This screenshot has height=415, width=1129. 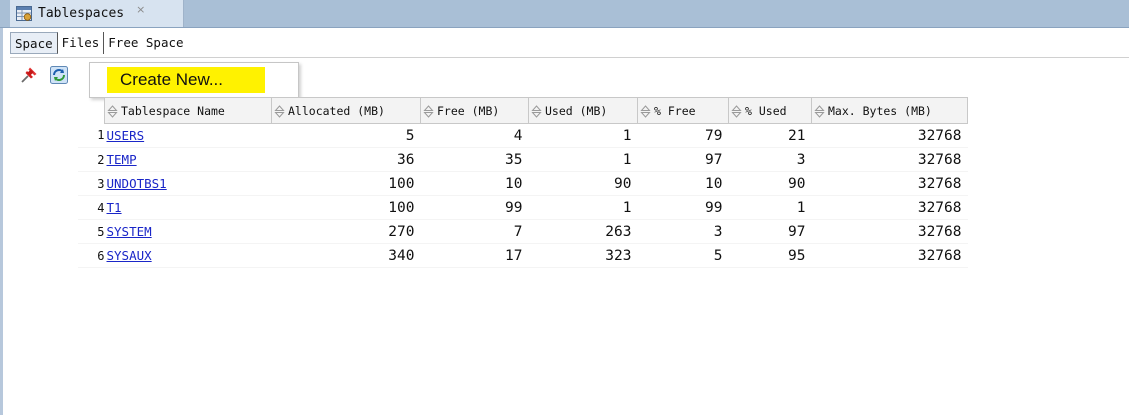 I want to click on pct-used-cell: 3, so click(x=770, y=159).